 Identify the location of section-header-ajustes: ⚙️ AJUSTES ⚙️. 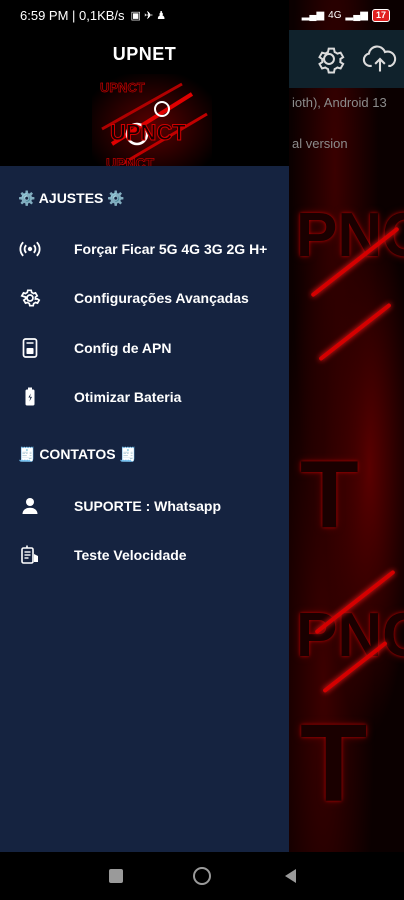
(71, 198).